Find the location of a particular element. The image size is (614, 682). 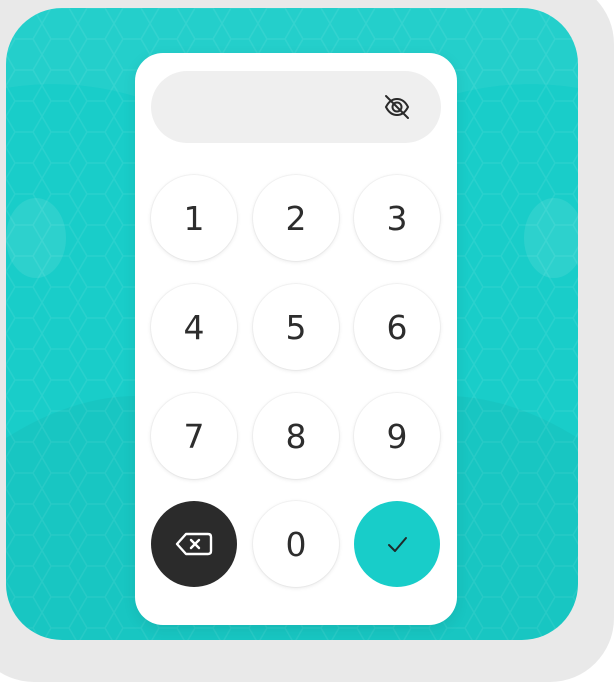

key-4: 4 is located at coordinates (194, 327).